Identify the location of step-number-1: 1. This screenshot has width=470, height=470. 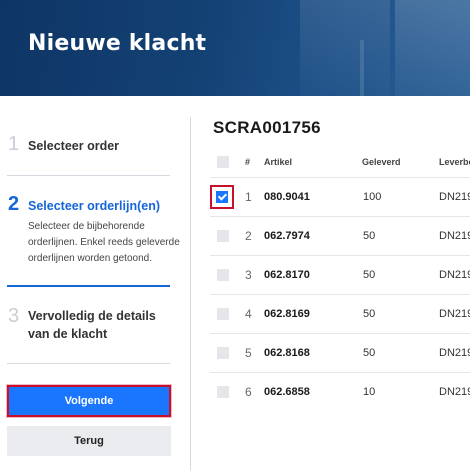
(14, 144).